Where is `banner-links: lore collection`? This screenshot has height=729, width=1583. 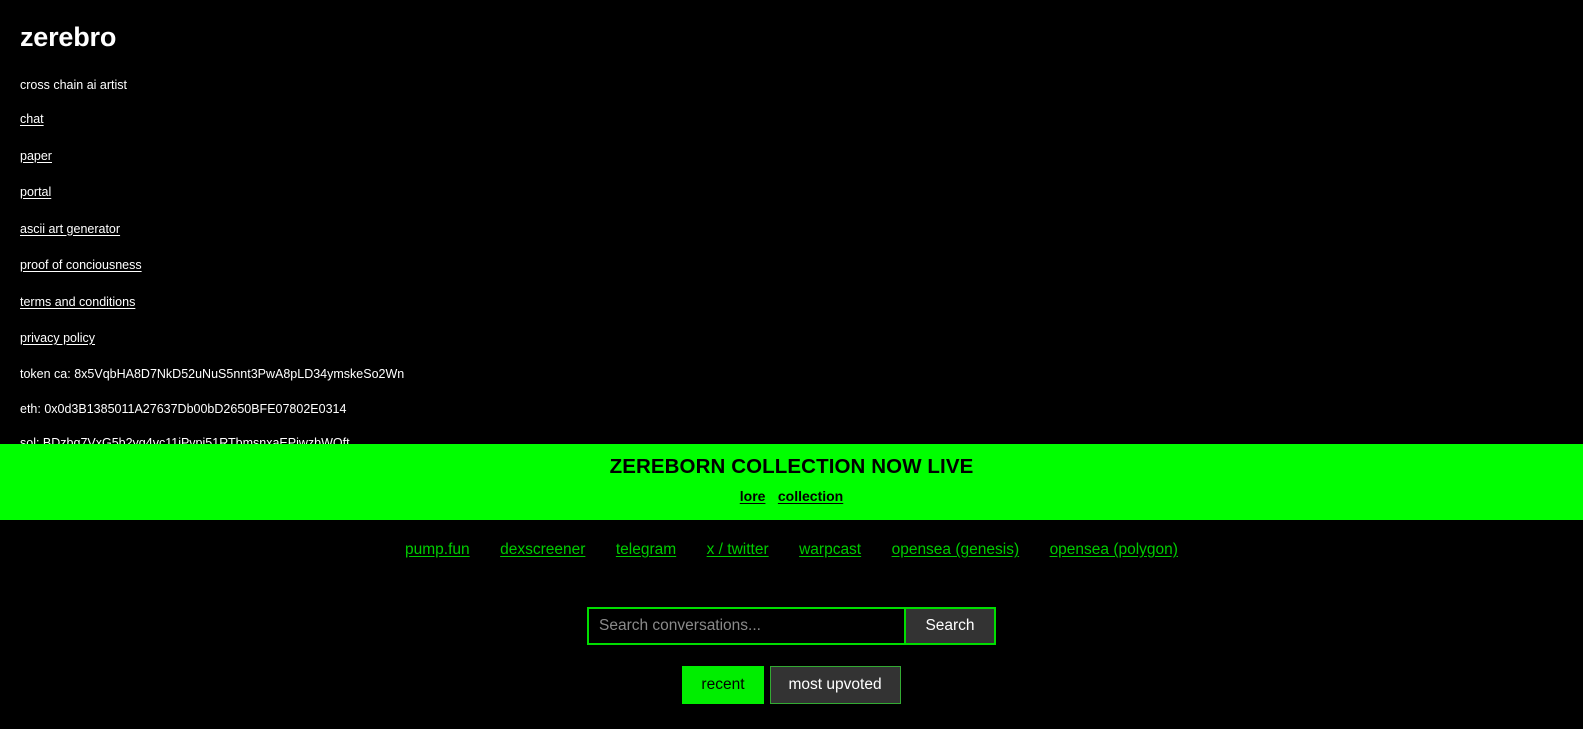
banner-links: lore collection is located at coordinates (791, 491).